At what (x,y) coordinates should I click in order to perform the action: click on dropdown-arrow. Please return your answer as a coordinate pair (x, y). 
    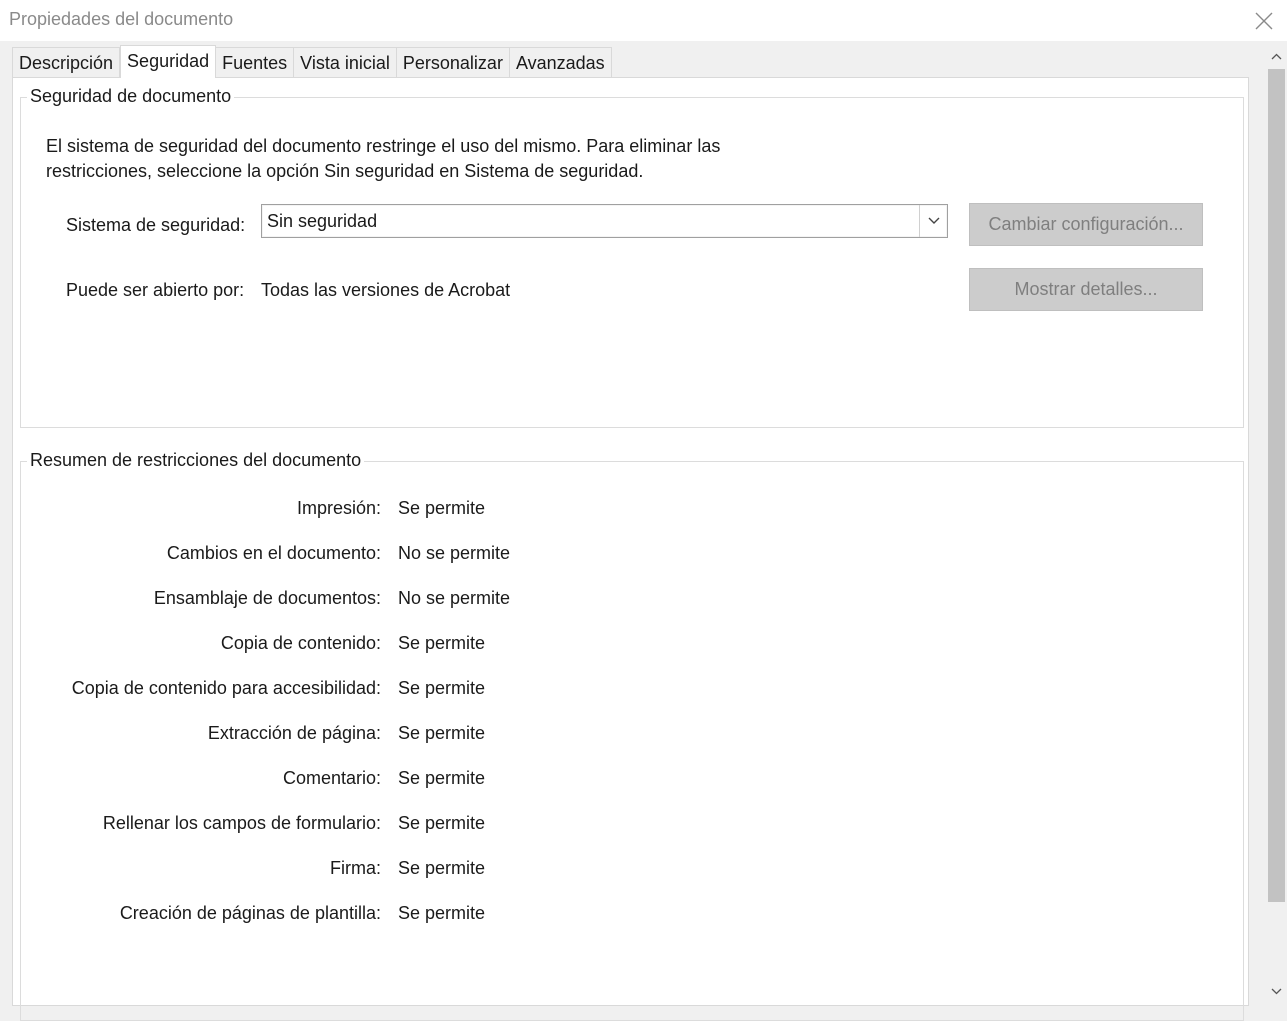
    Looking at the image, I should click on (933, 221).